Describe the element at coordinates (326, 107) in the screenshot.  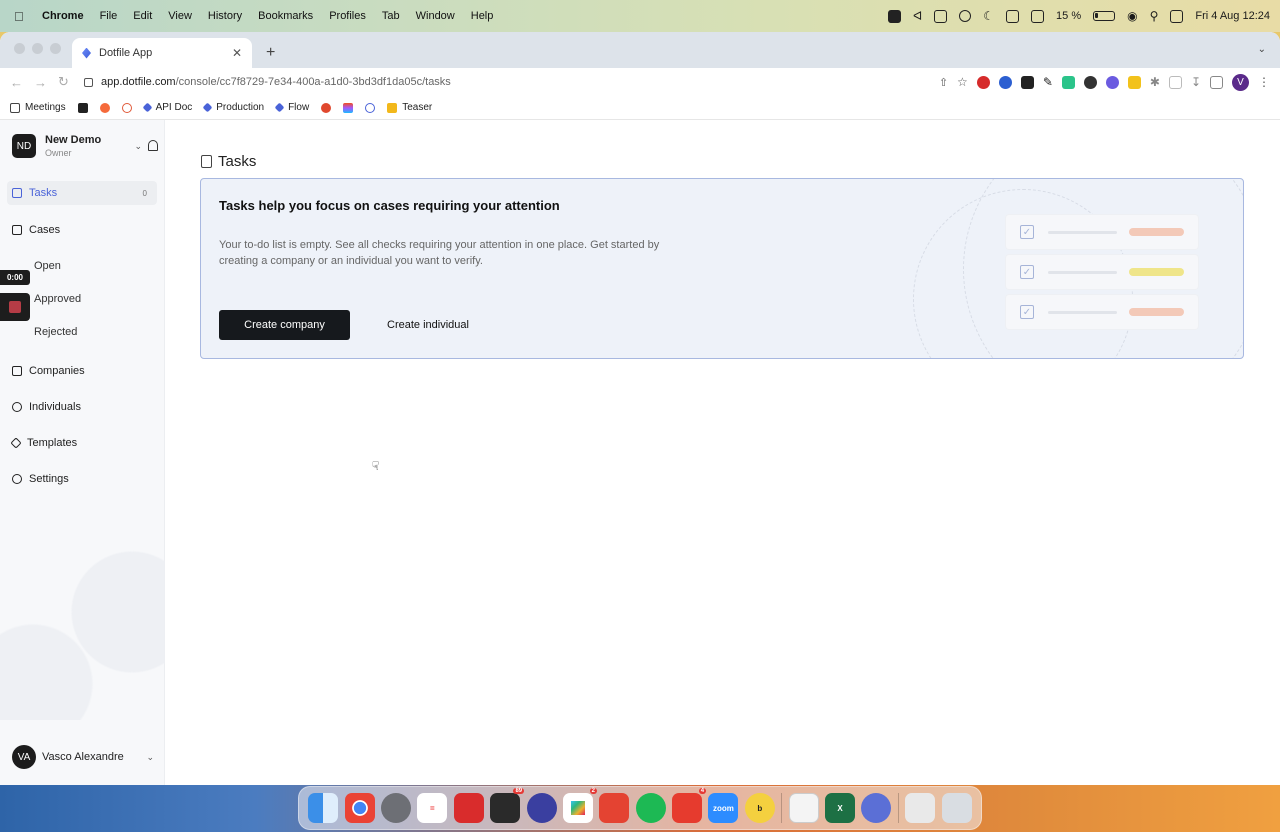
I see `bookmark-red-app` at that location.